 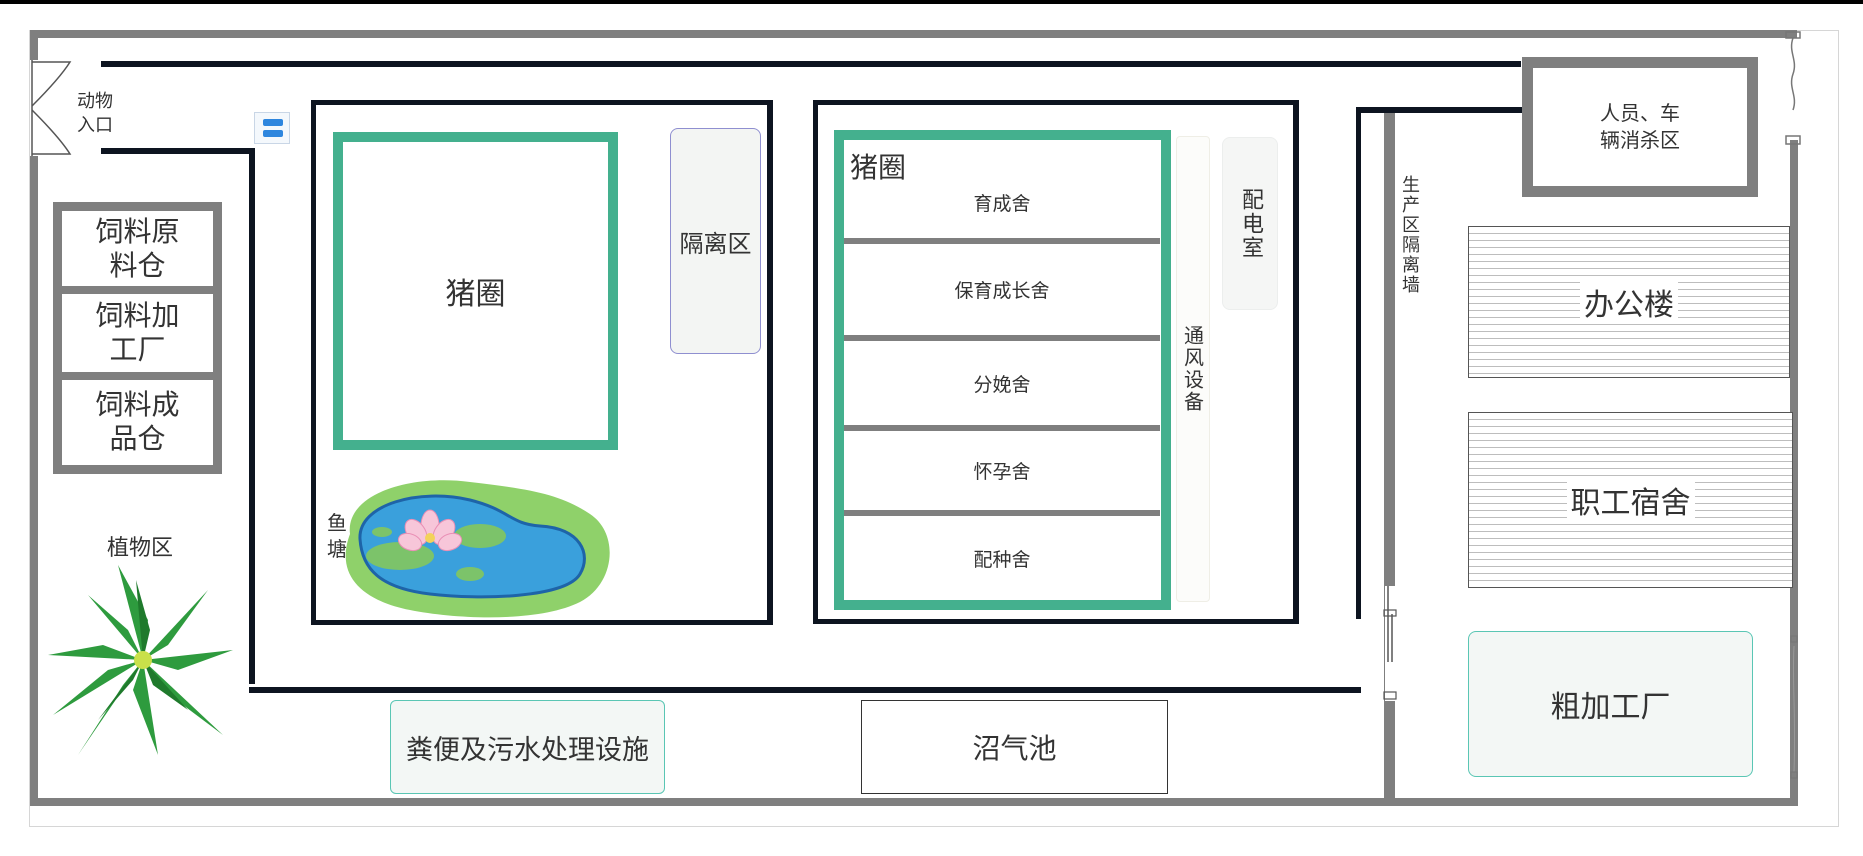 I want to click on wall-gate-icon, so click(x=1390, y=643).